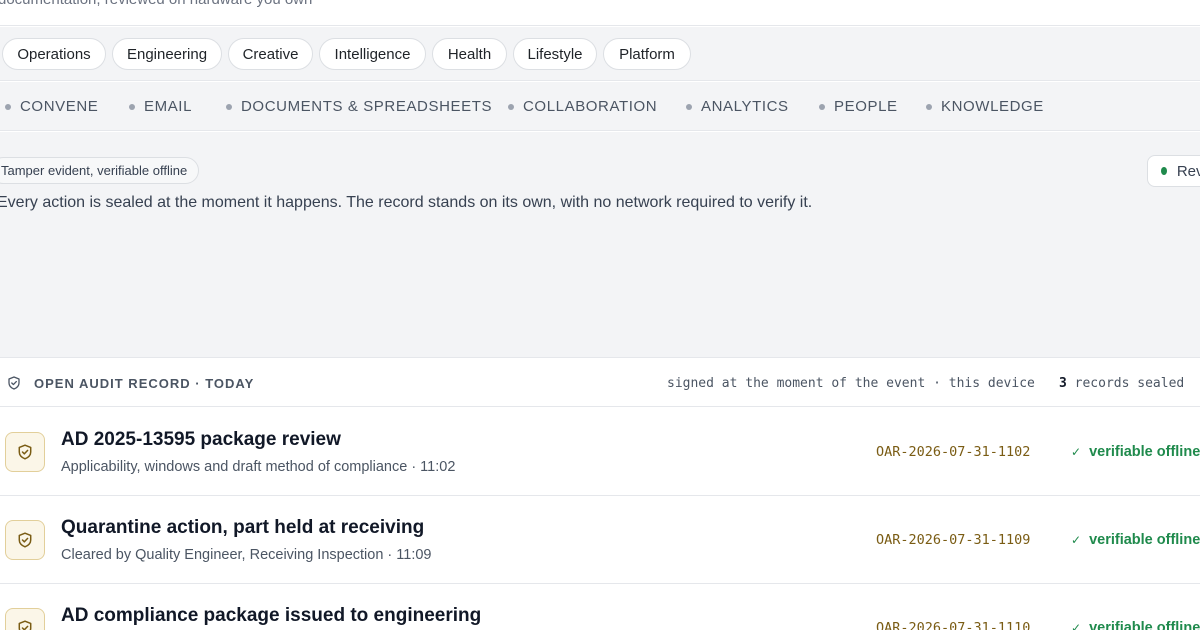  I want to click on category-chip-intelligence: Intelligence, so click(372, 54).